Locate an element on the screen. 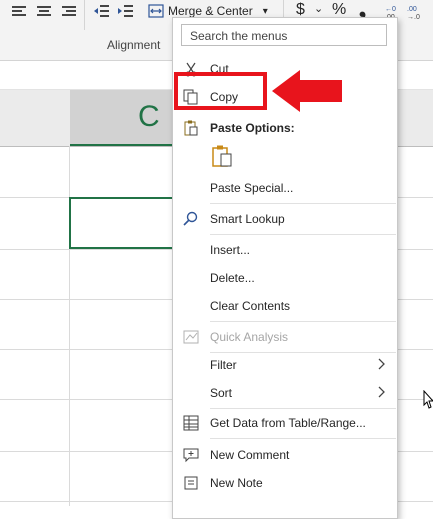  search-icon is located at coordinates (191, 219).